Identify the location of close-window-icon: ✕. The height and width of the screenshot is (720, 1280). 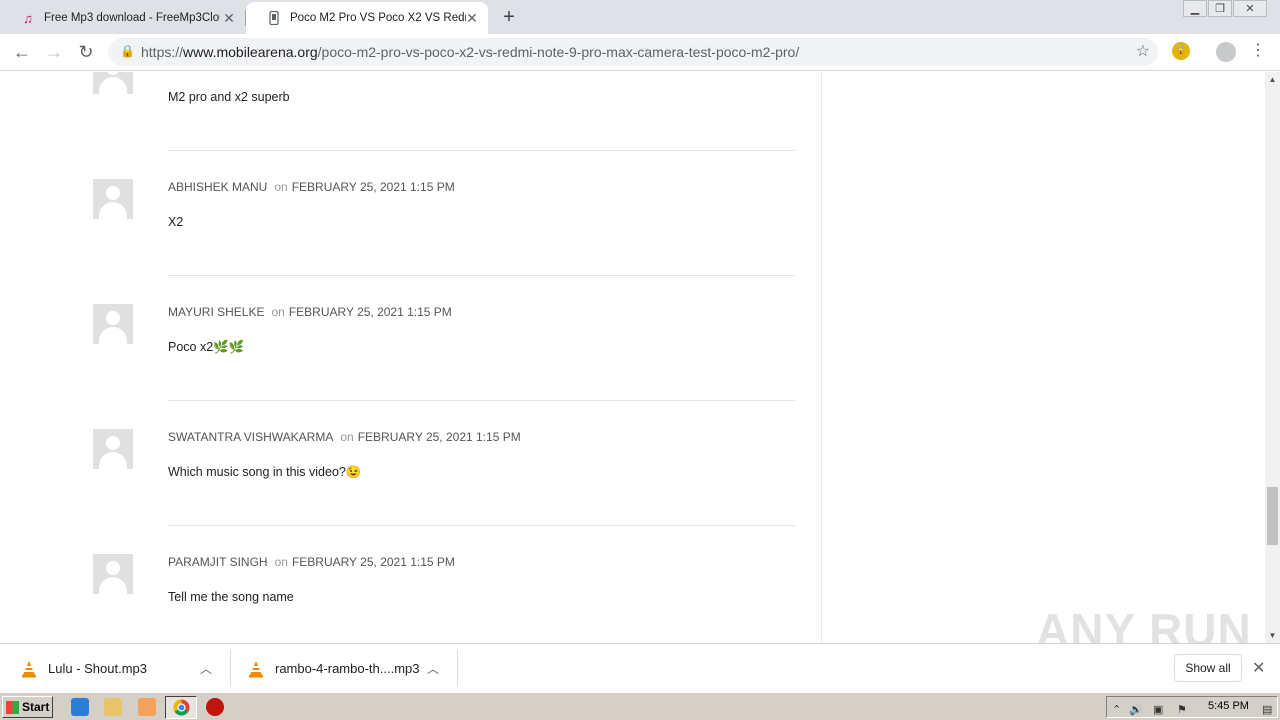
(1250, 8).